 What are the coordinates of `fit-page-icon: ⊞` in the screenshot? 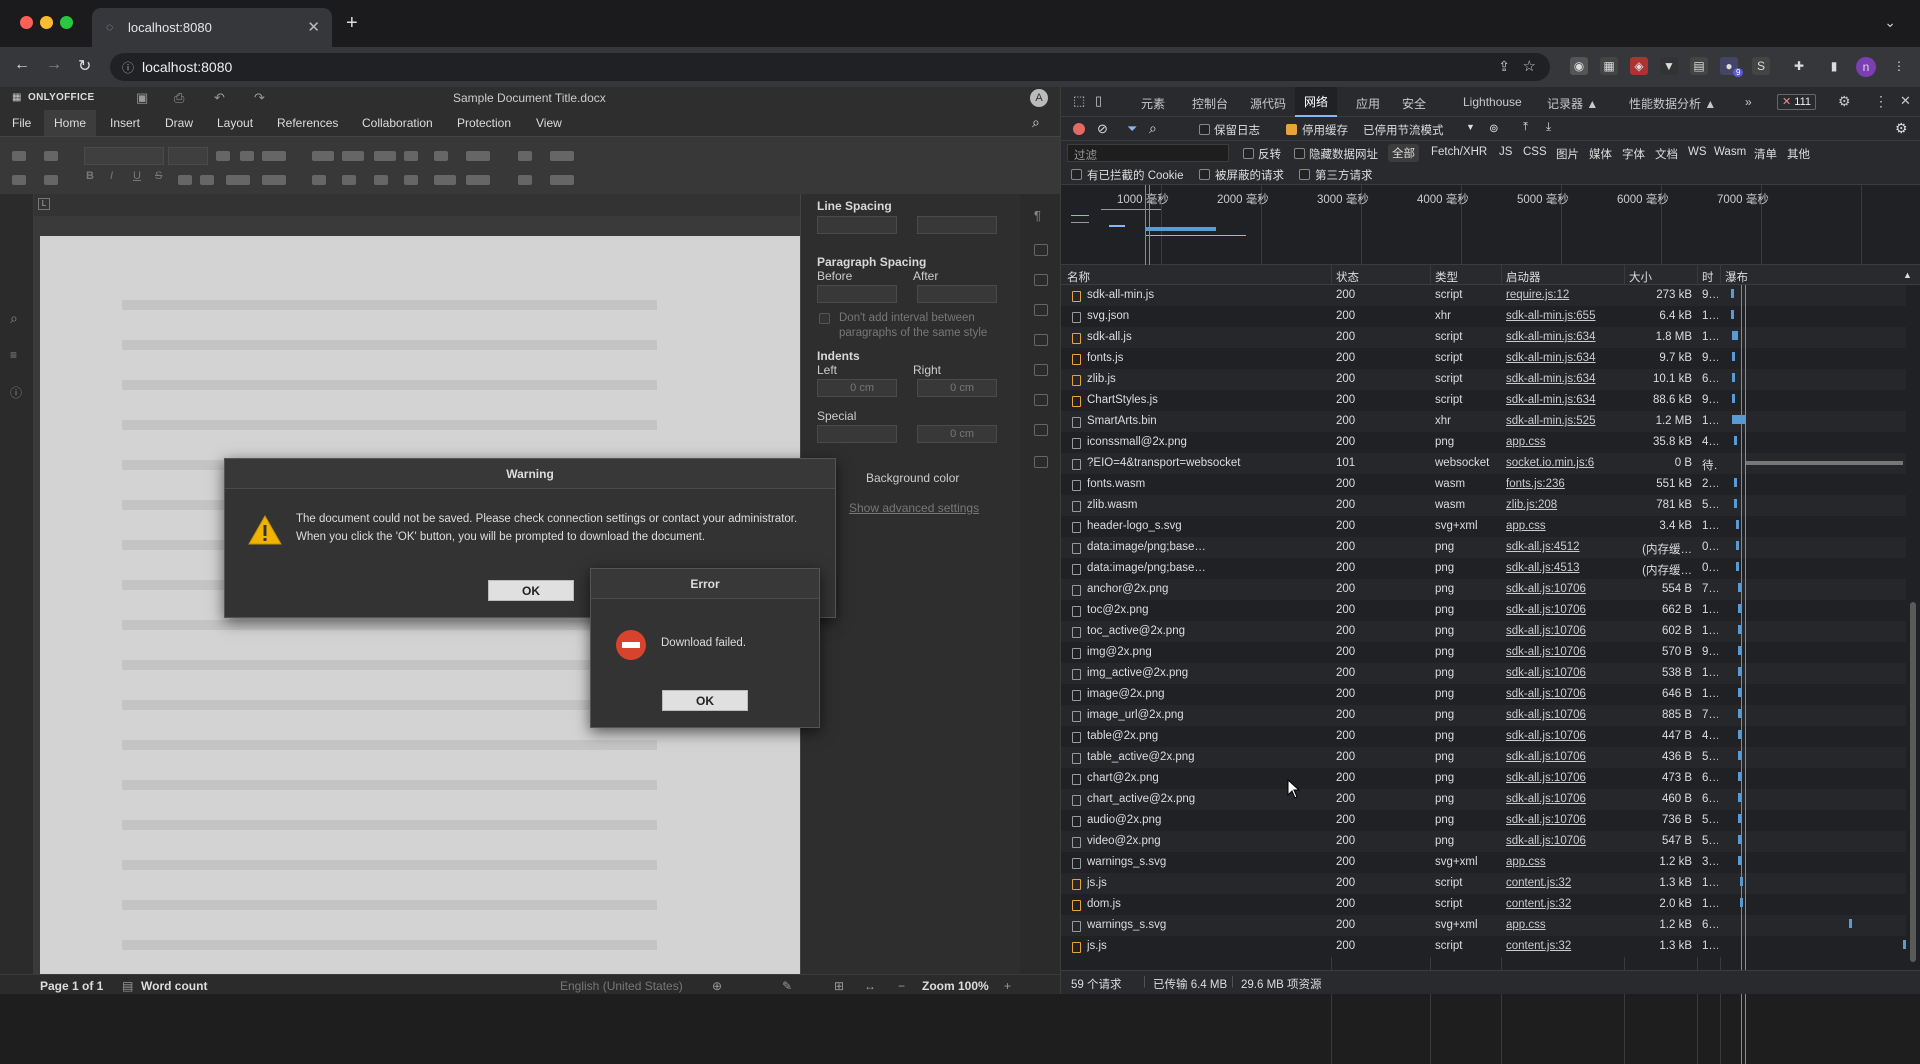 It's located at (839, 986).